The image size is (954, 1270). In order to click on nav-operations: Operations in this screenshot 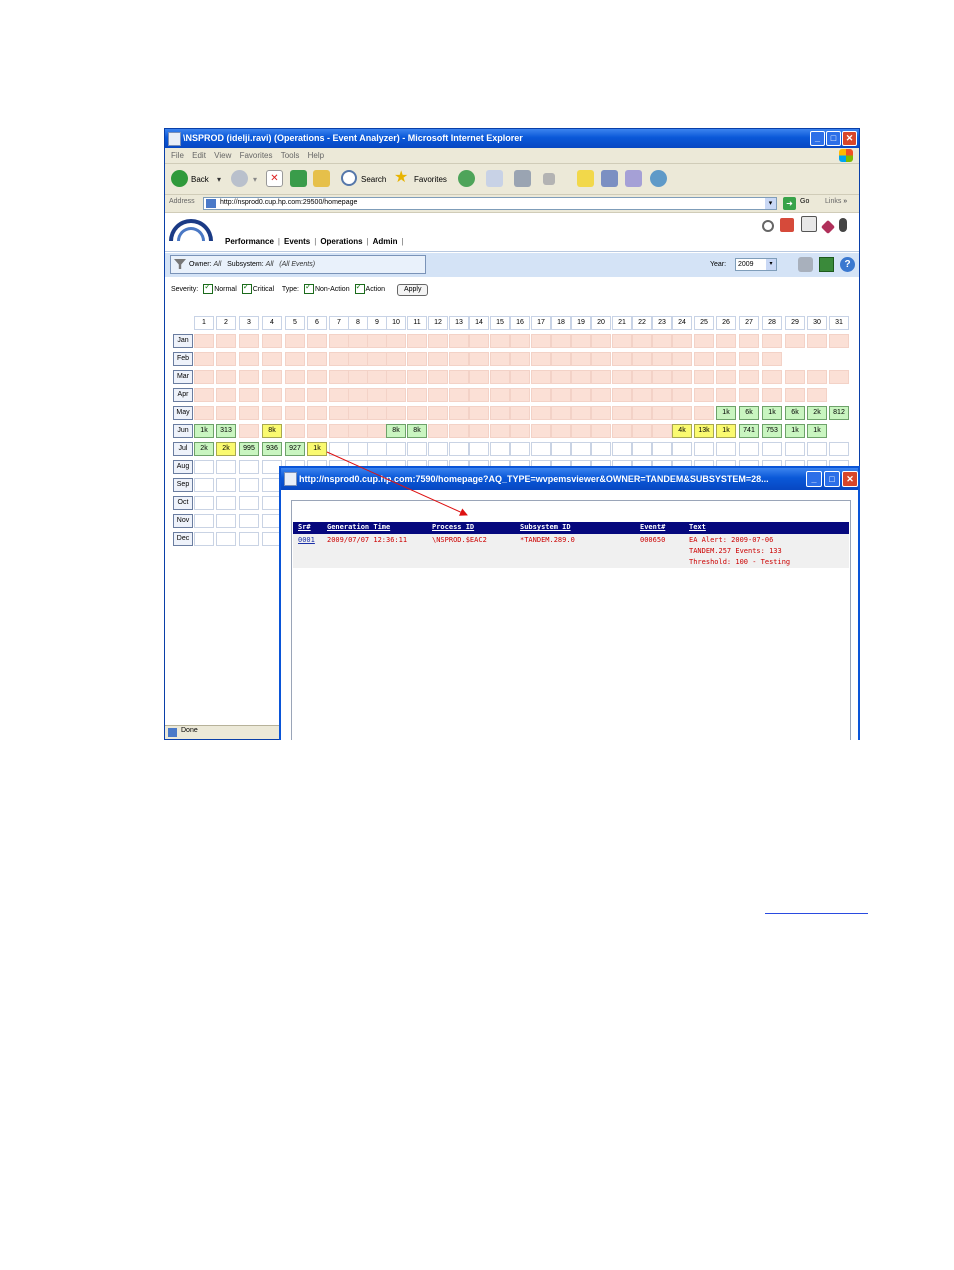, I will do `click(341, 241)`.